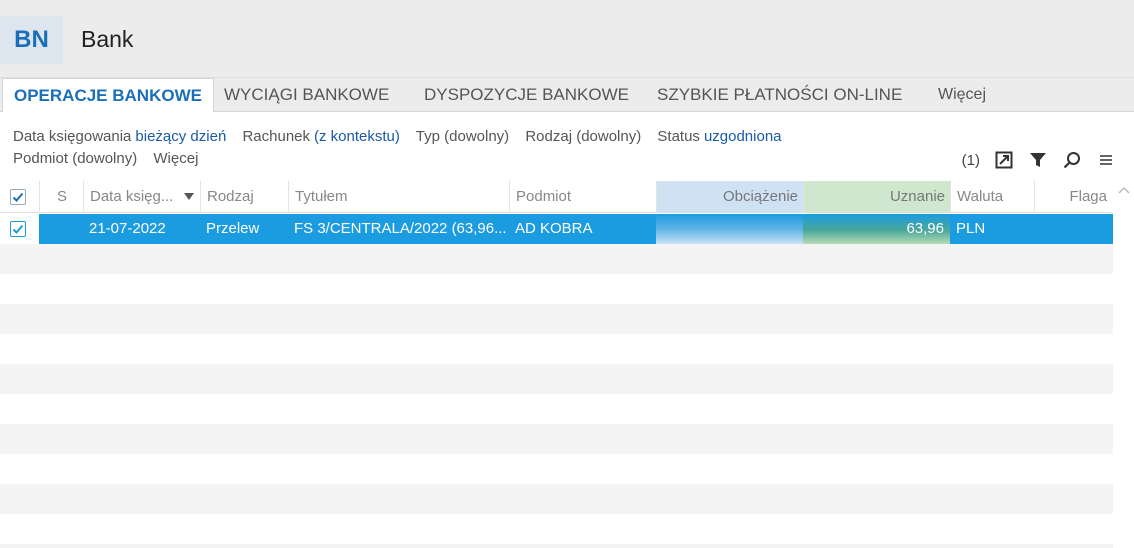  Describe the element at coordinates (306, 95) in the screenshot. I see `tab-wyciagi-bankowe: WYCIĄGI BANKOWE` at that location.